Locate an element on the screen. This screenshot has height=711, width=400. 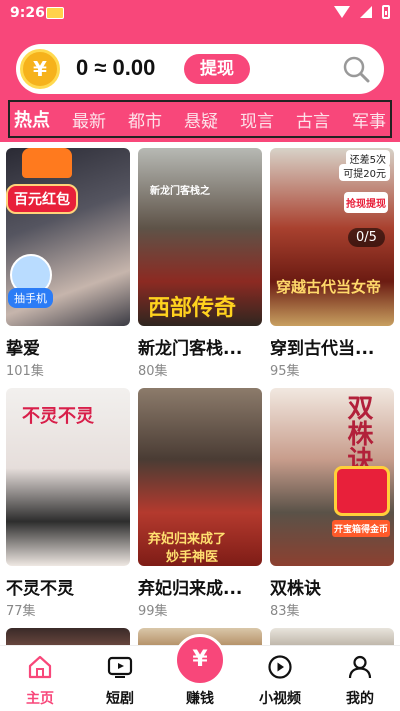
app-notification-icon is located at coordinates (55, 13).